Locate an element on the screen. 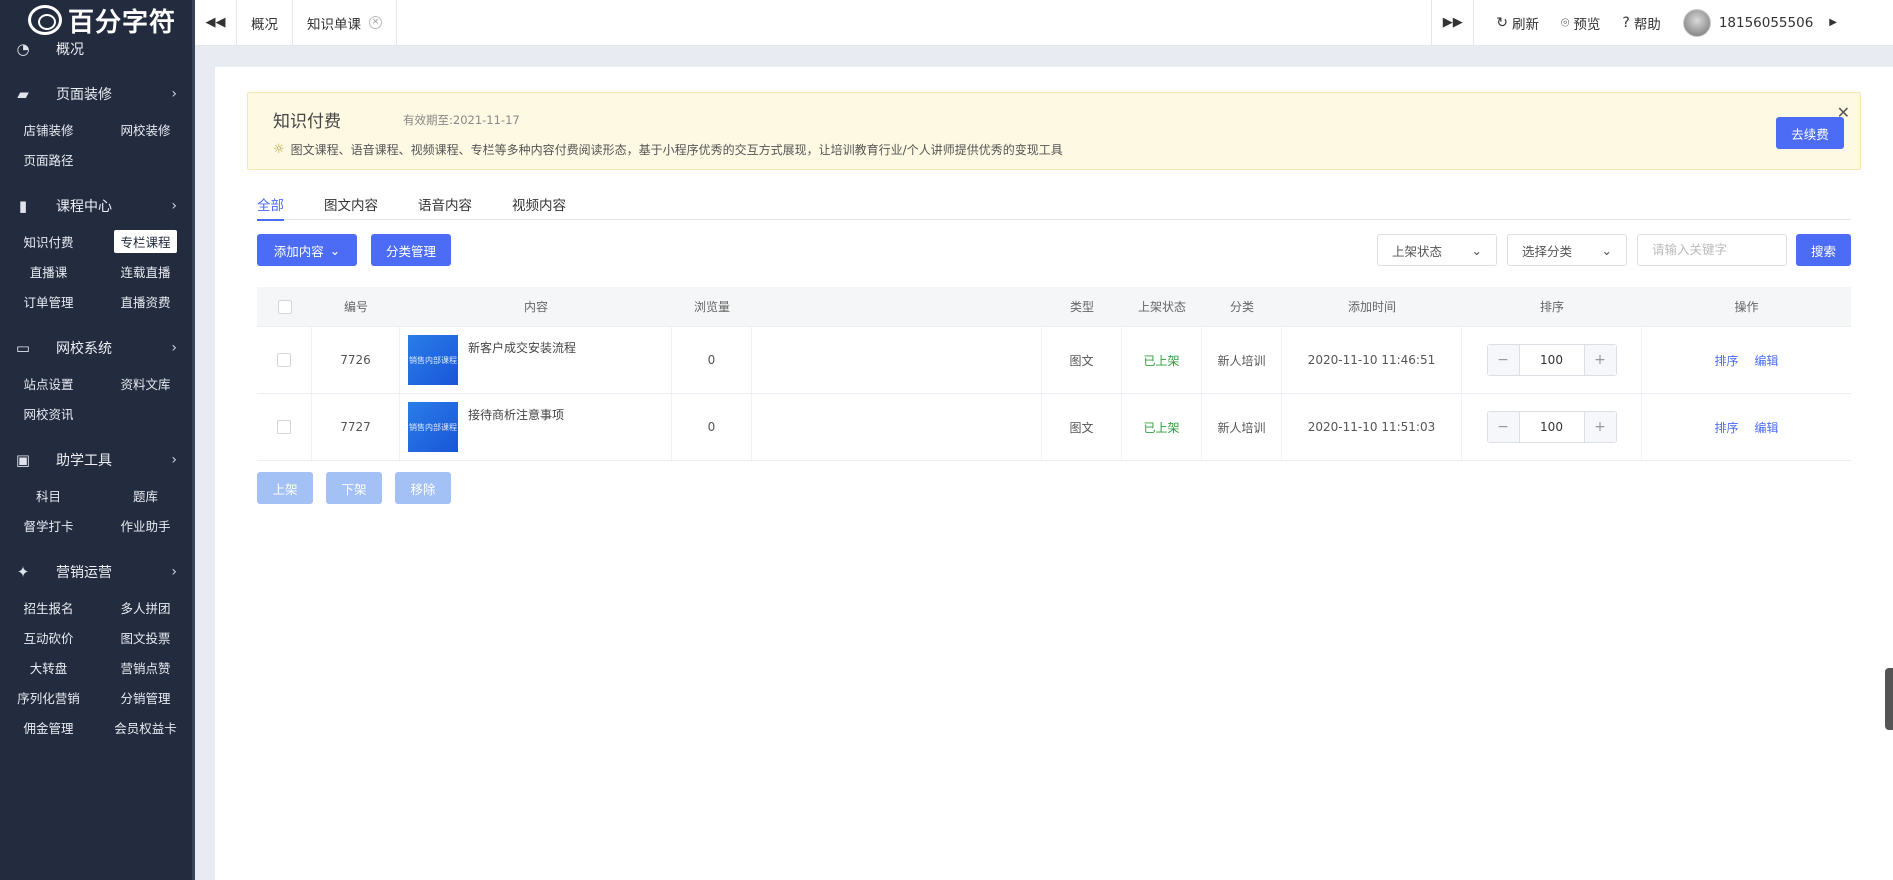  content-title: 新客户成交安装流程 is located at coordinates (522, 345).